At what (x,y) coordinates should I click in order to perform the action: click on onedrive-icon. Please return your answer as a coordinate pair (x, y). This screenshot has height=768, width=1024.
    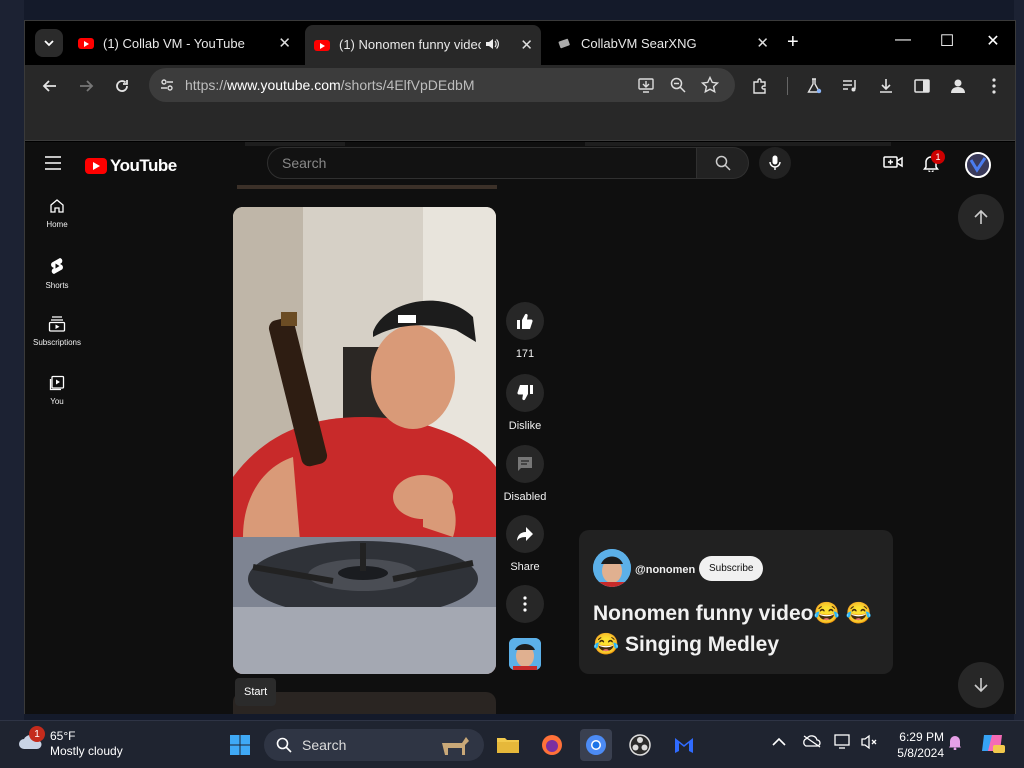
    Looking at the image, I should click on (812, 742).